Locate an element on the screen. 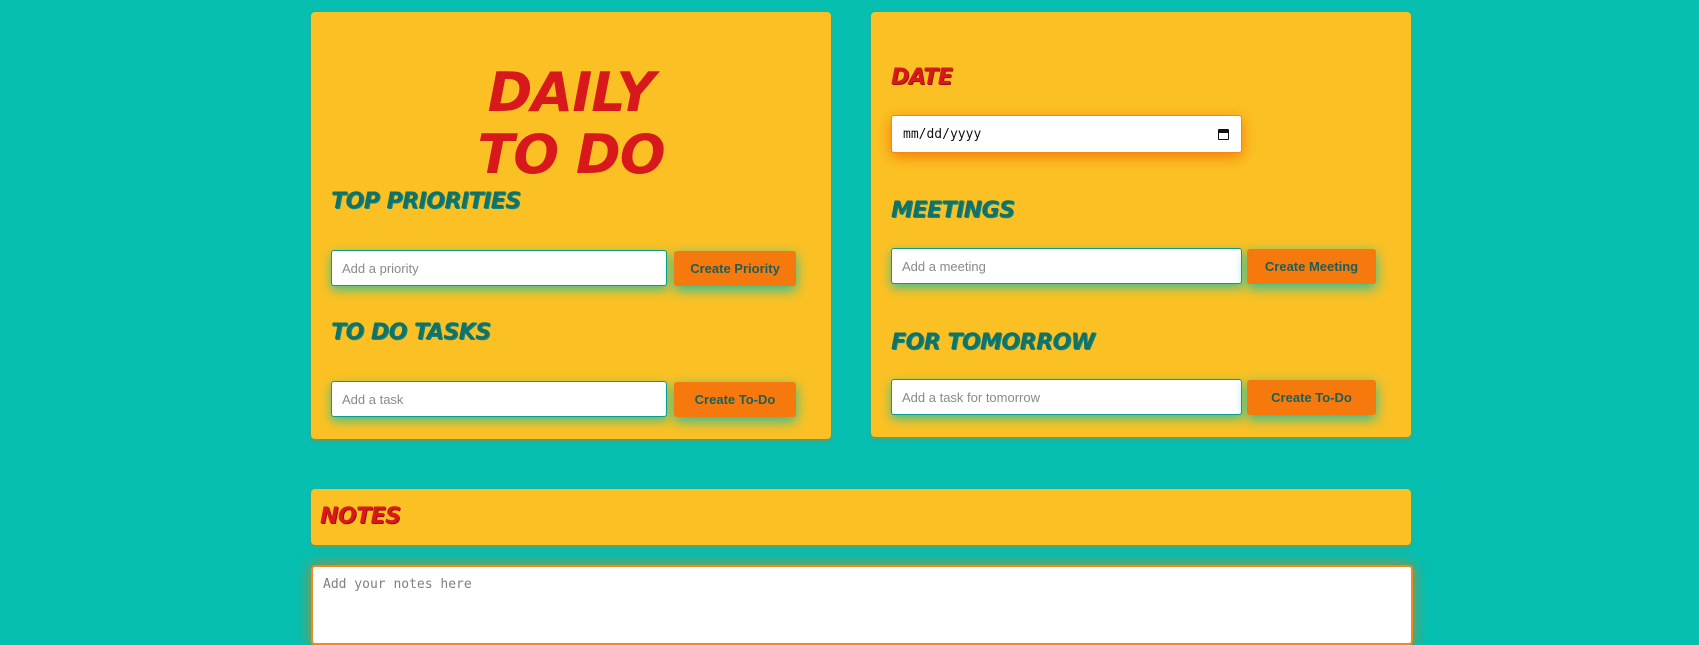  create-tomorrow-todo-button: Create To-Do is located at coordinates (1311, 397).